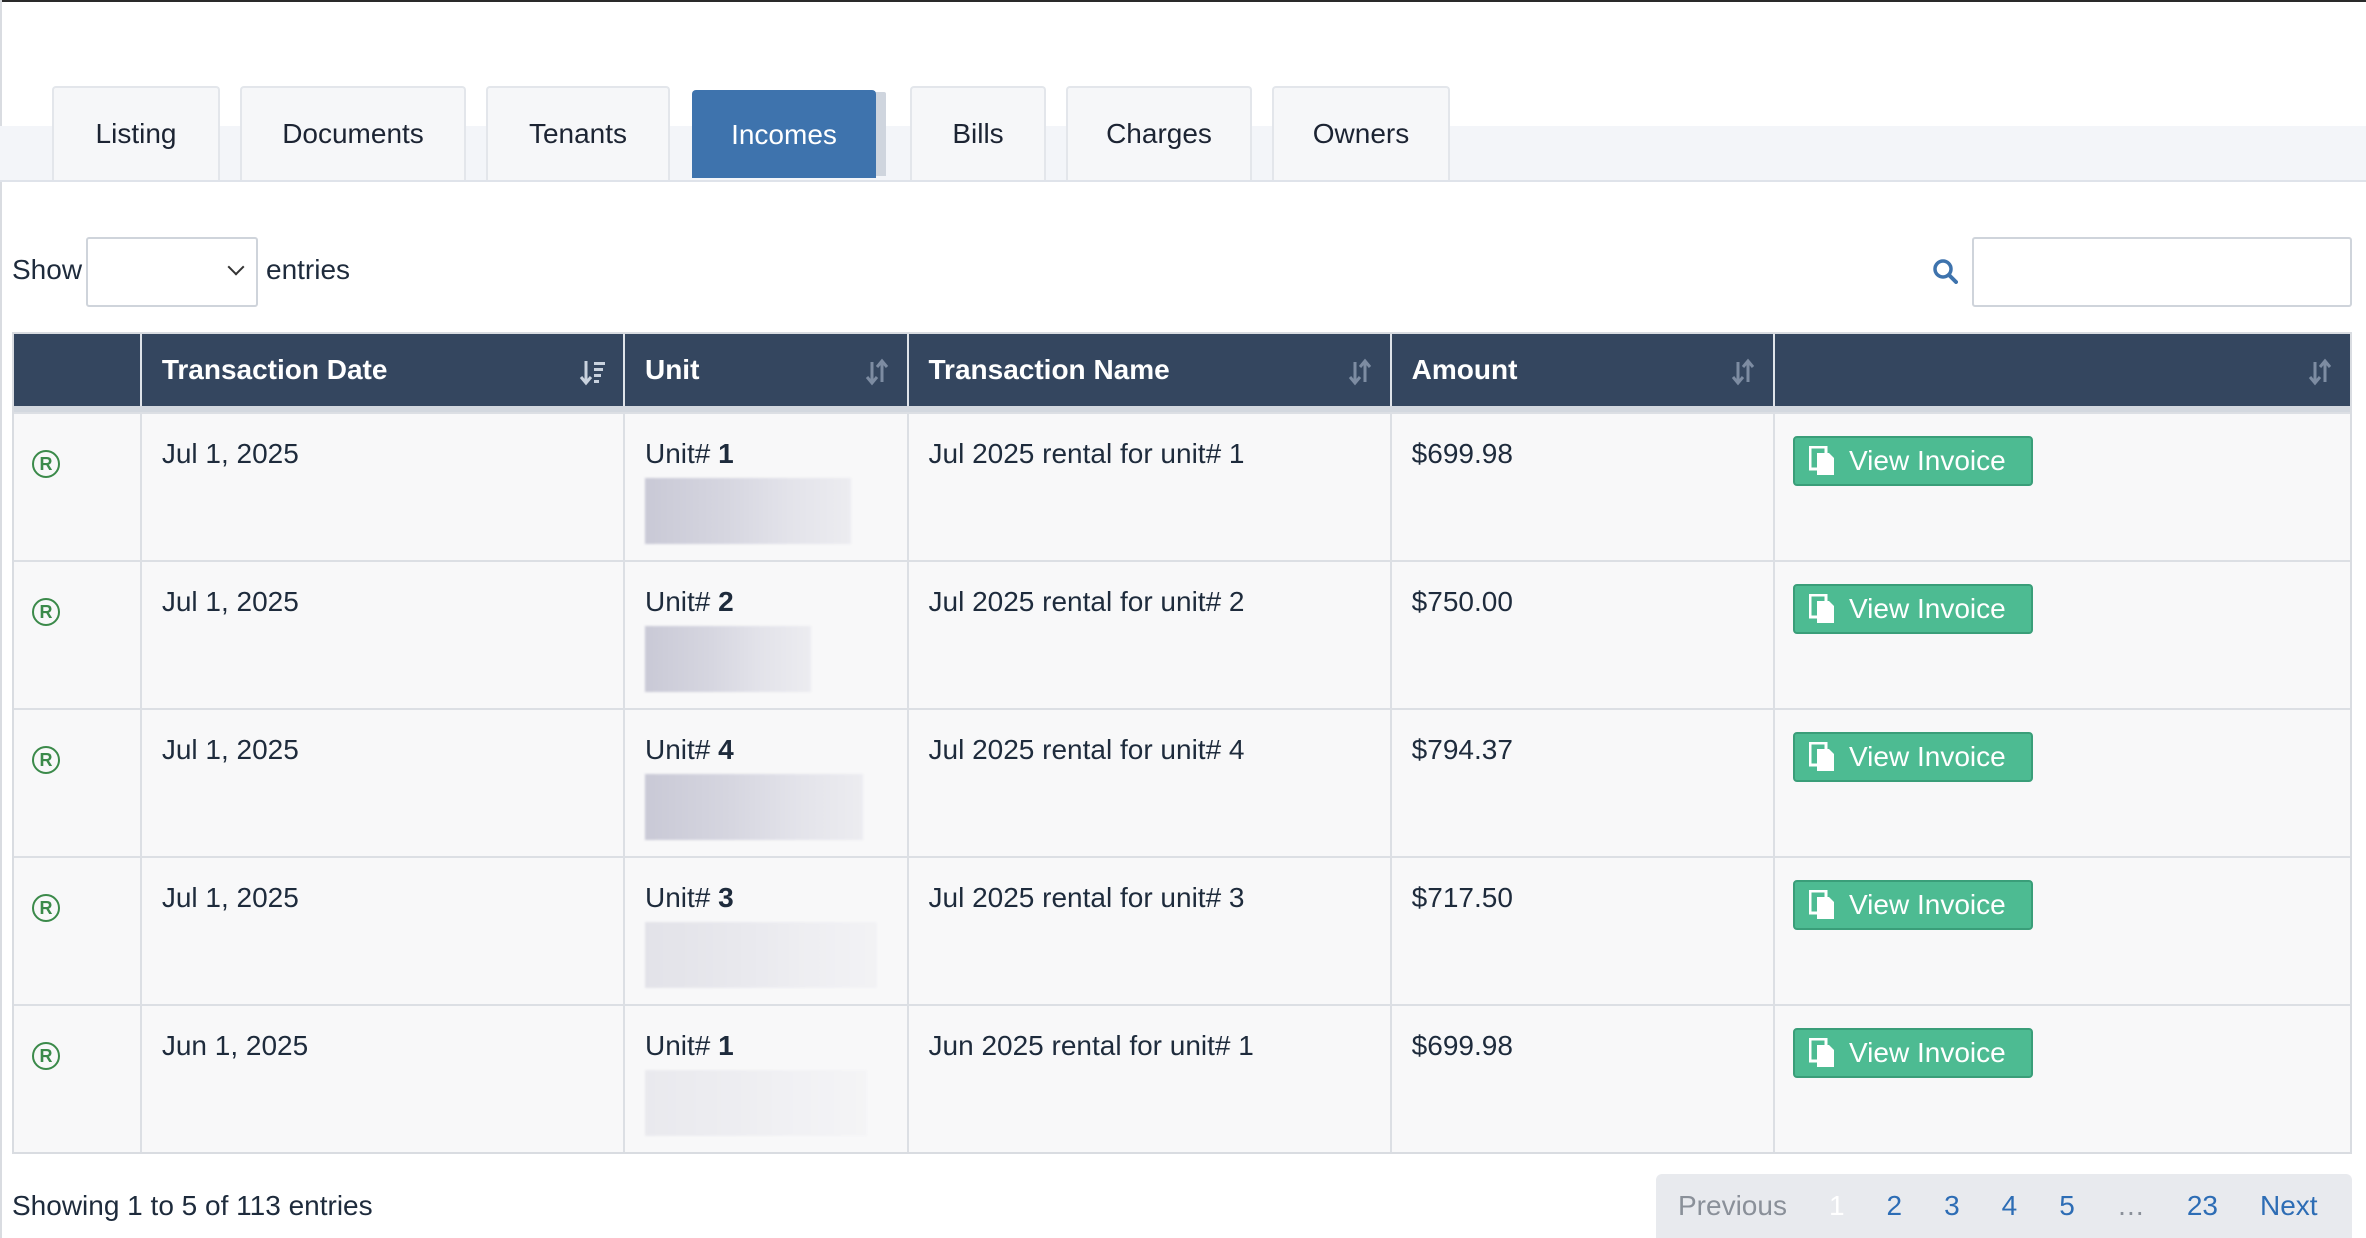 This screenshot has height=1238, width=2366. What do you see at coordinates (1584, 931) in the screenshot?
I see `amount-cell: $717.50` at bounding box center [1584, 931].